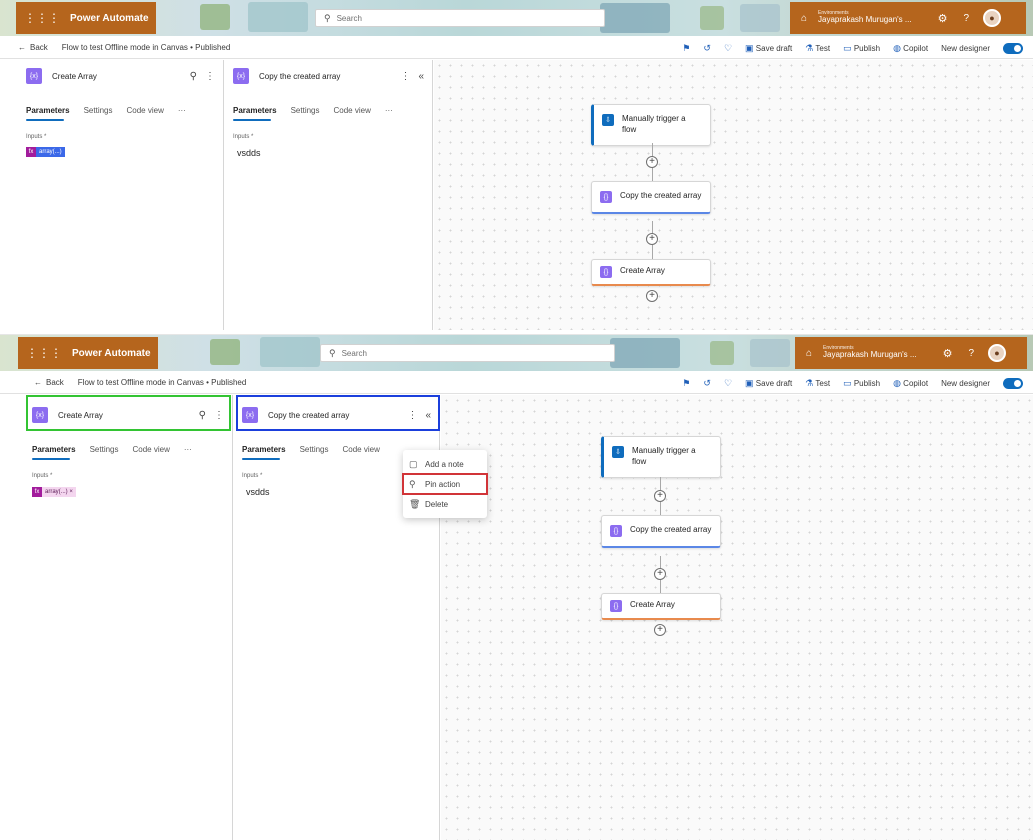 The height and width of the screenshot is (840, 1033). Describe the element at coordinates (111, 353) in the screenshot. I see `app-name: Power Automate` at that location.